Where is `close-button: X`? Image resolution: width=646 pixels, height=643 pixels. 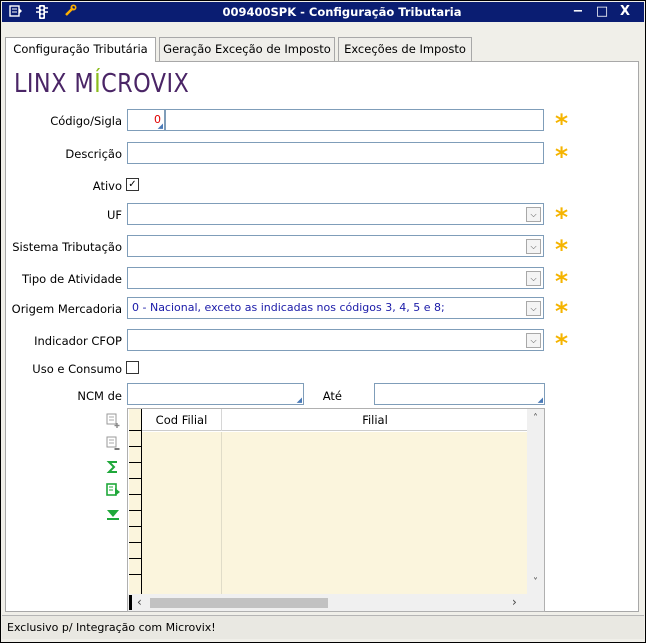 close-button: X is located at coordinates (625, 12).